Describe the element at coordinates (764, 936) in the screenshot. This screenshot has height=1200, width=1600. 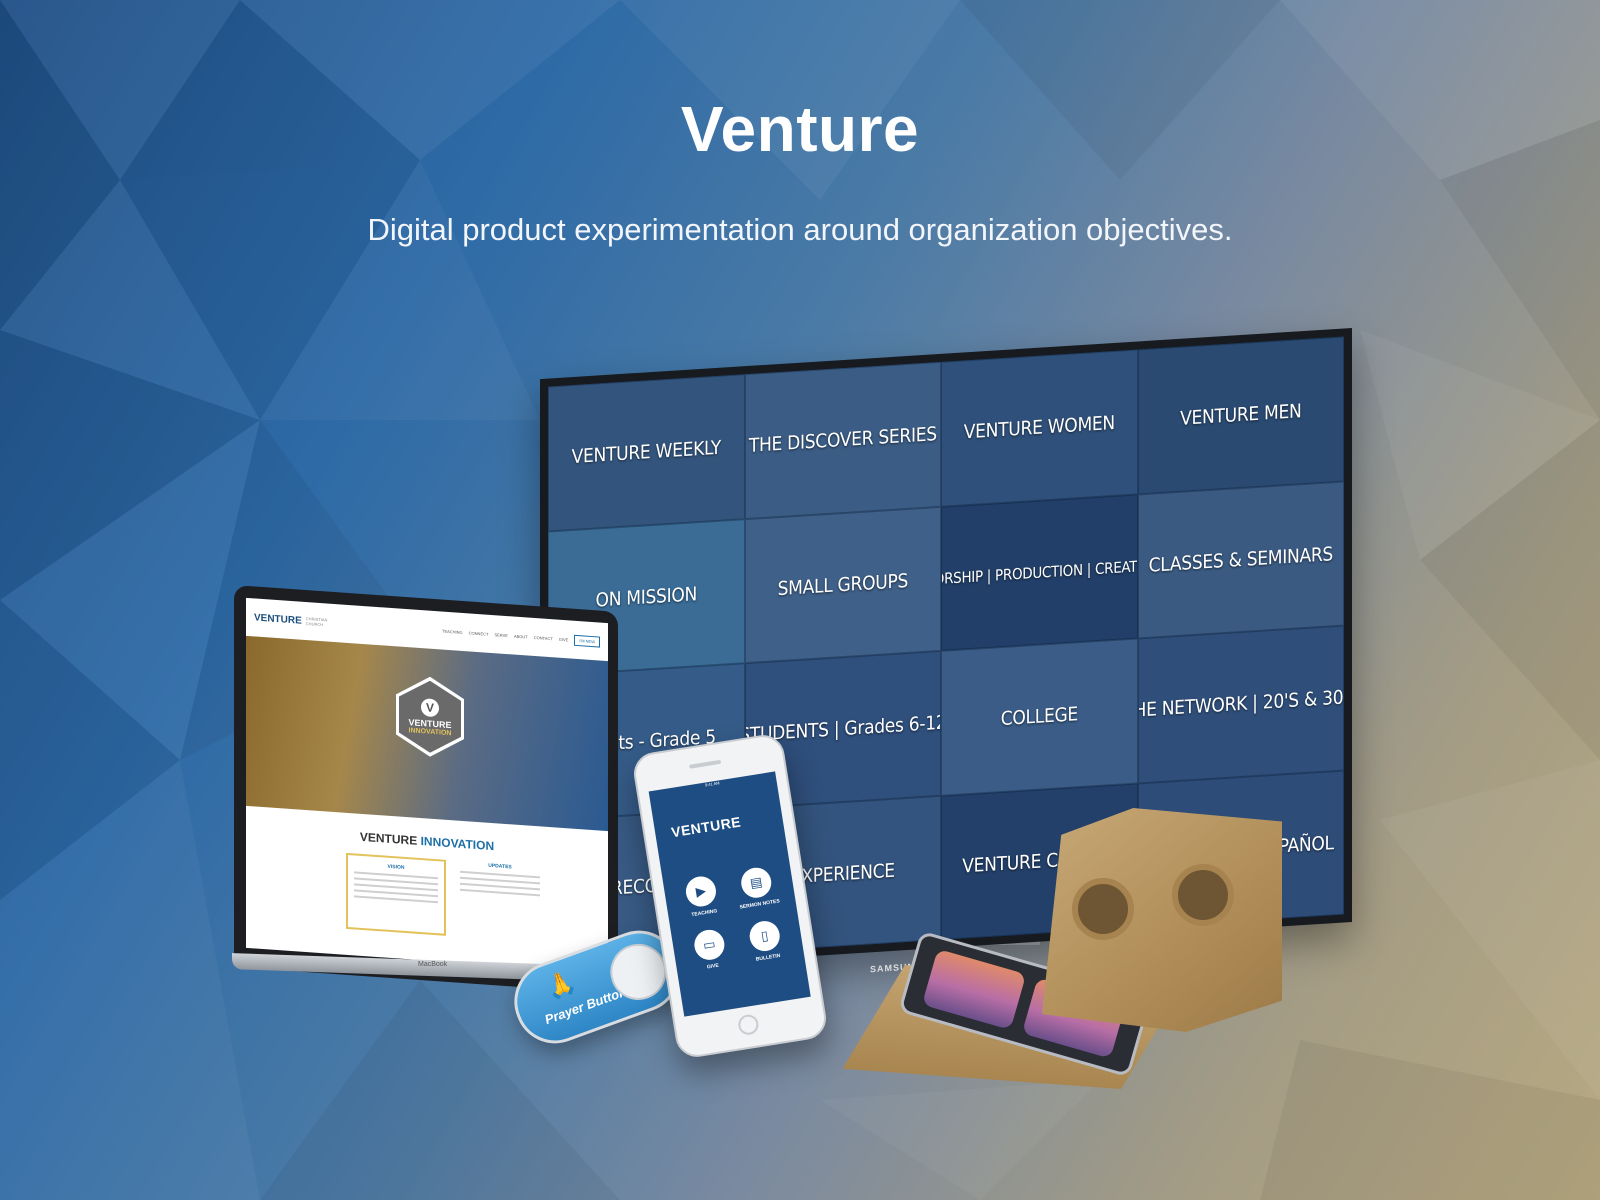
I see `bulletin-icon: ▯` at that location.